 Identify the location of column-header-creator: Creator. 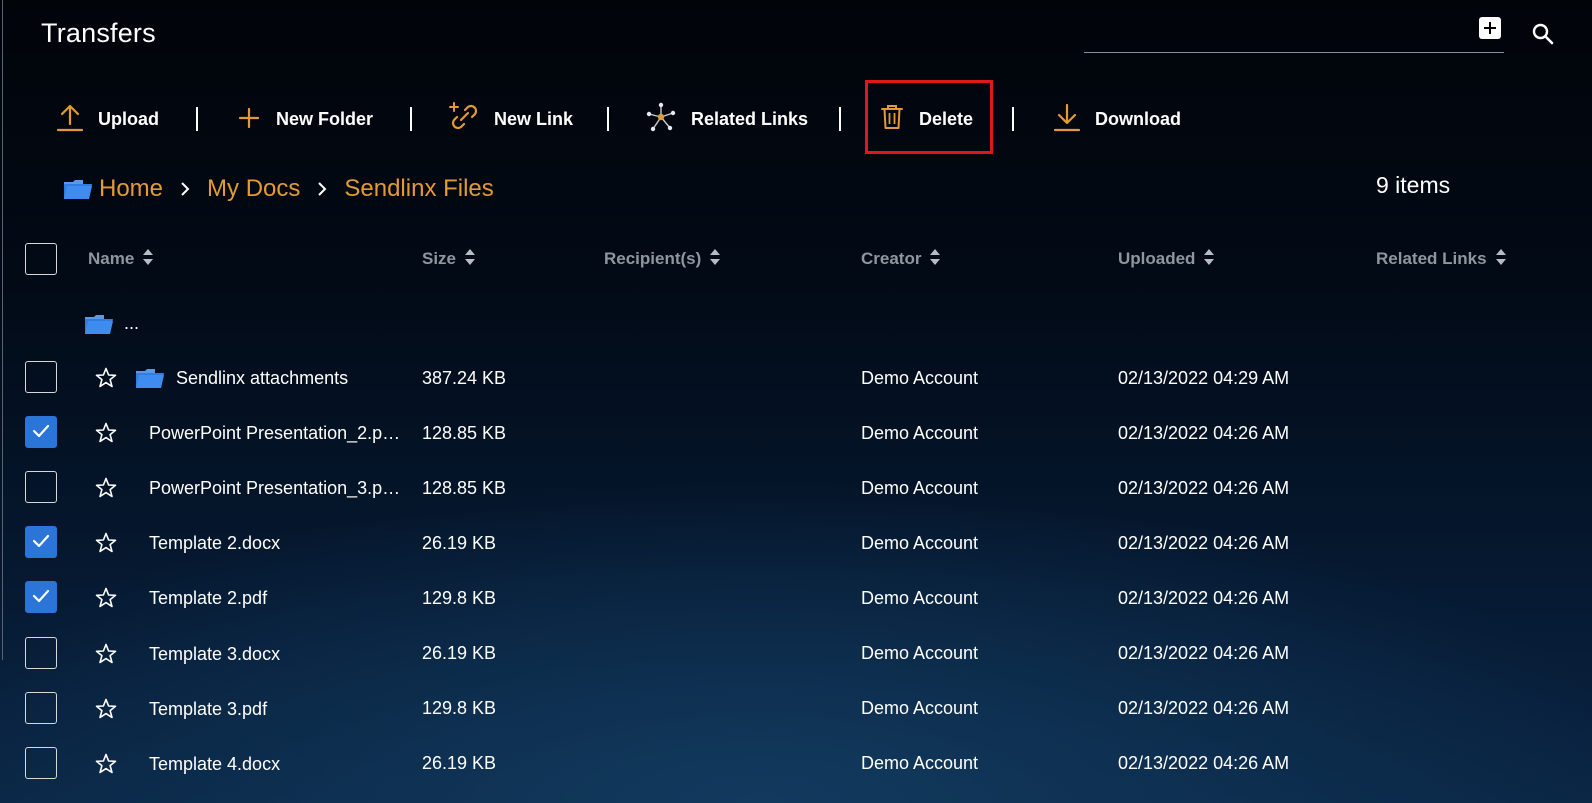
(901, 259).